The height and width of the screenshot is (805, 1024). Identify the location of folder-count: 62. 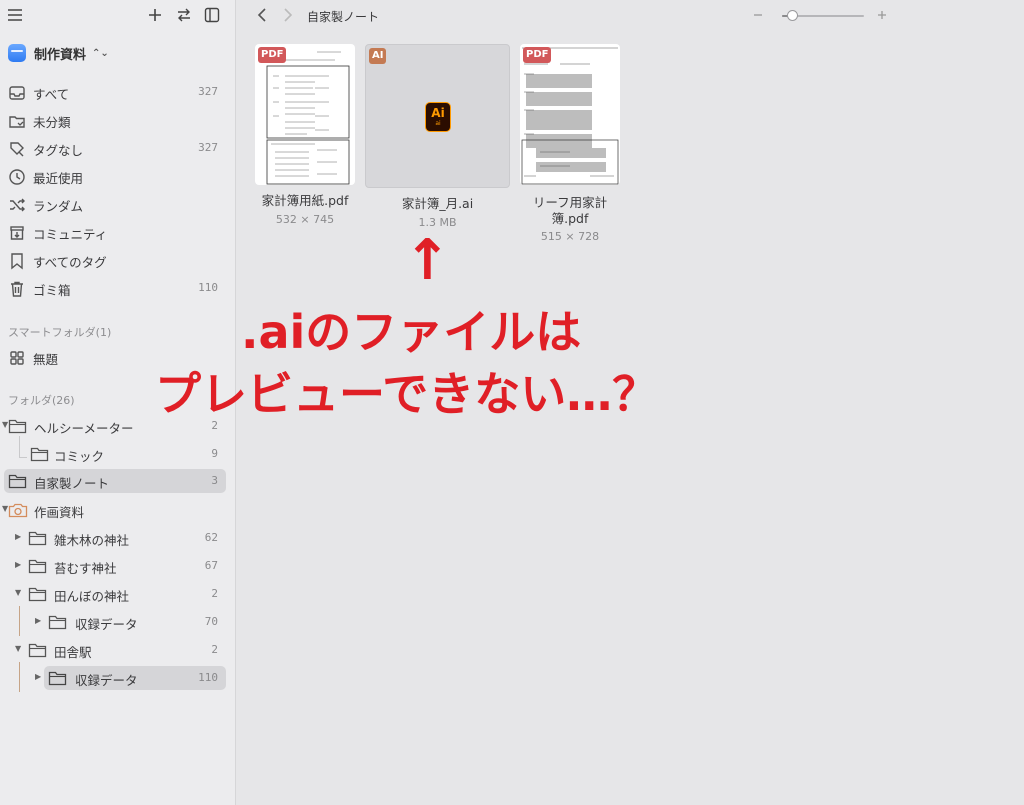
(211, 537).